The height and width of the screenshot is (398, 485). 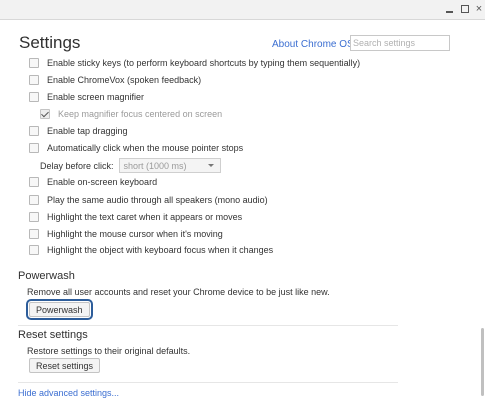 I want to click on reset-settings-heading: Reset settings, so click(x=53, y=335).